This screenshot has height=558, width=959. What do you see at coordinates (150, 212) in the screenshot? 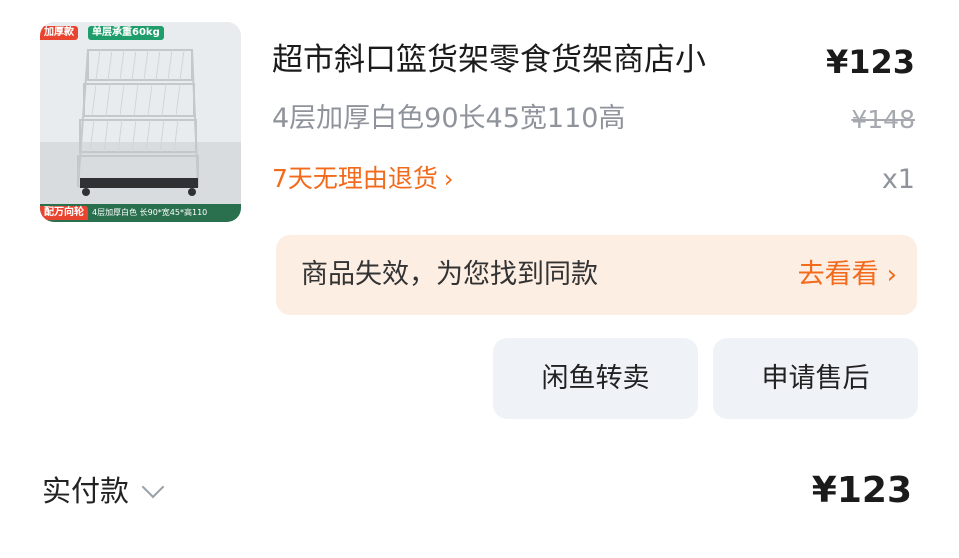
I see `image-spec-caption: 4层加厚白色 长90*宽45*高110` at bounding box center [150, 212].